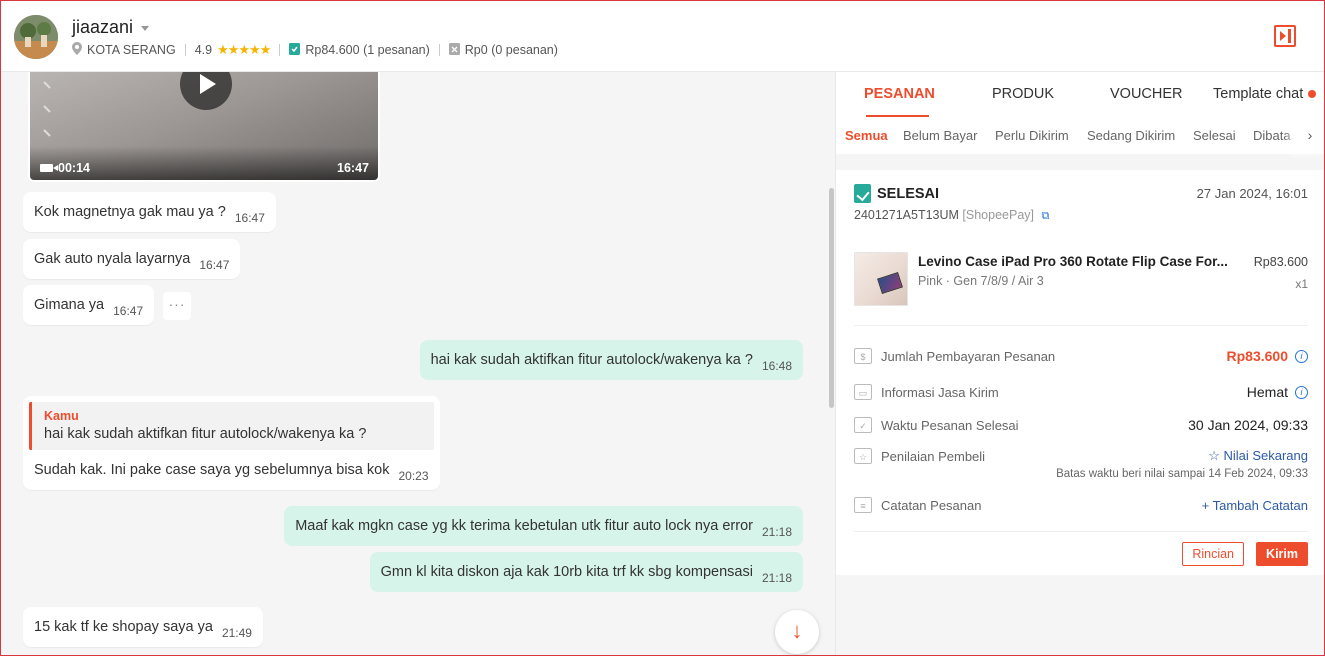  What do you see at coordinates (1146, 94) in the screenshot?
I see `tab-voucher: VOUCHER` at bounding box center [1146, 94].